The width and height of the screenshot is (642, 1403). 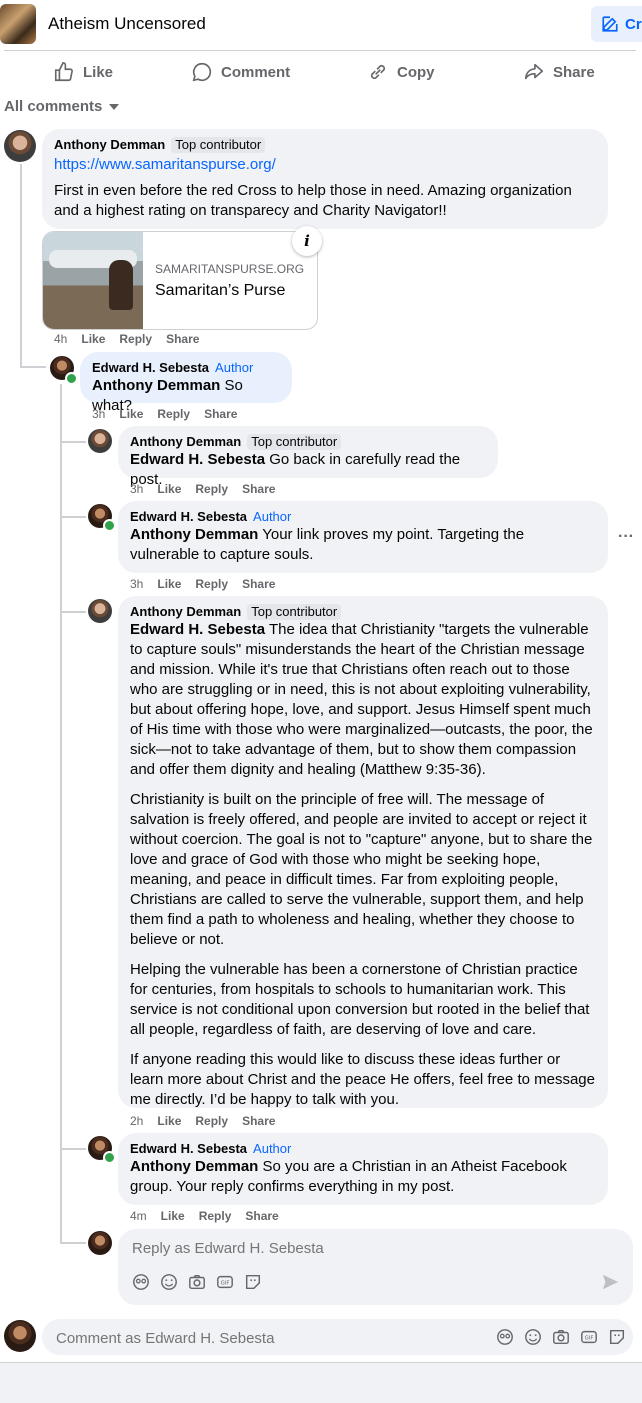 I want to click on comment-action: Comment, so click(x=240, y=72).